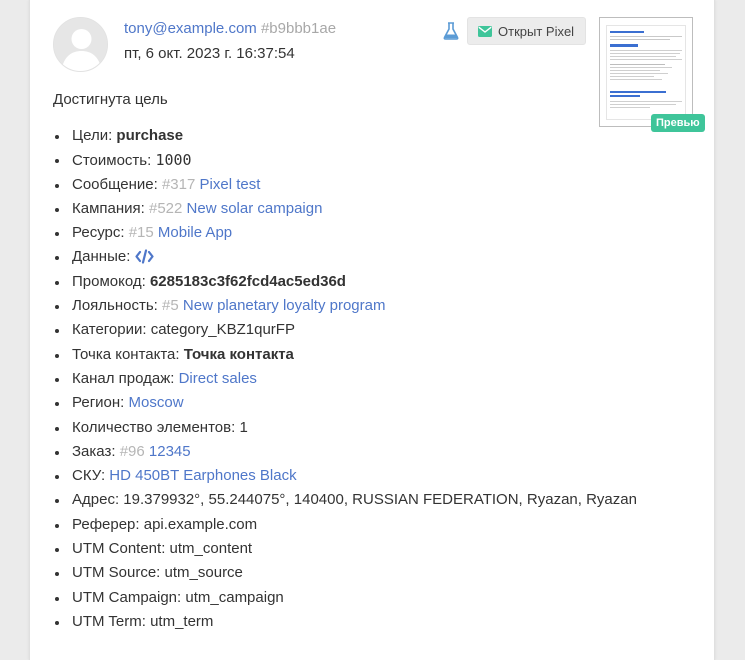 The height and width of the screenshot is (660, 745). Describe the element at coordinates (218, 378) in the screenshot. I see `sales-channel-link: Direct sales` at that location.